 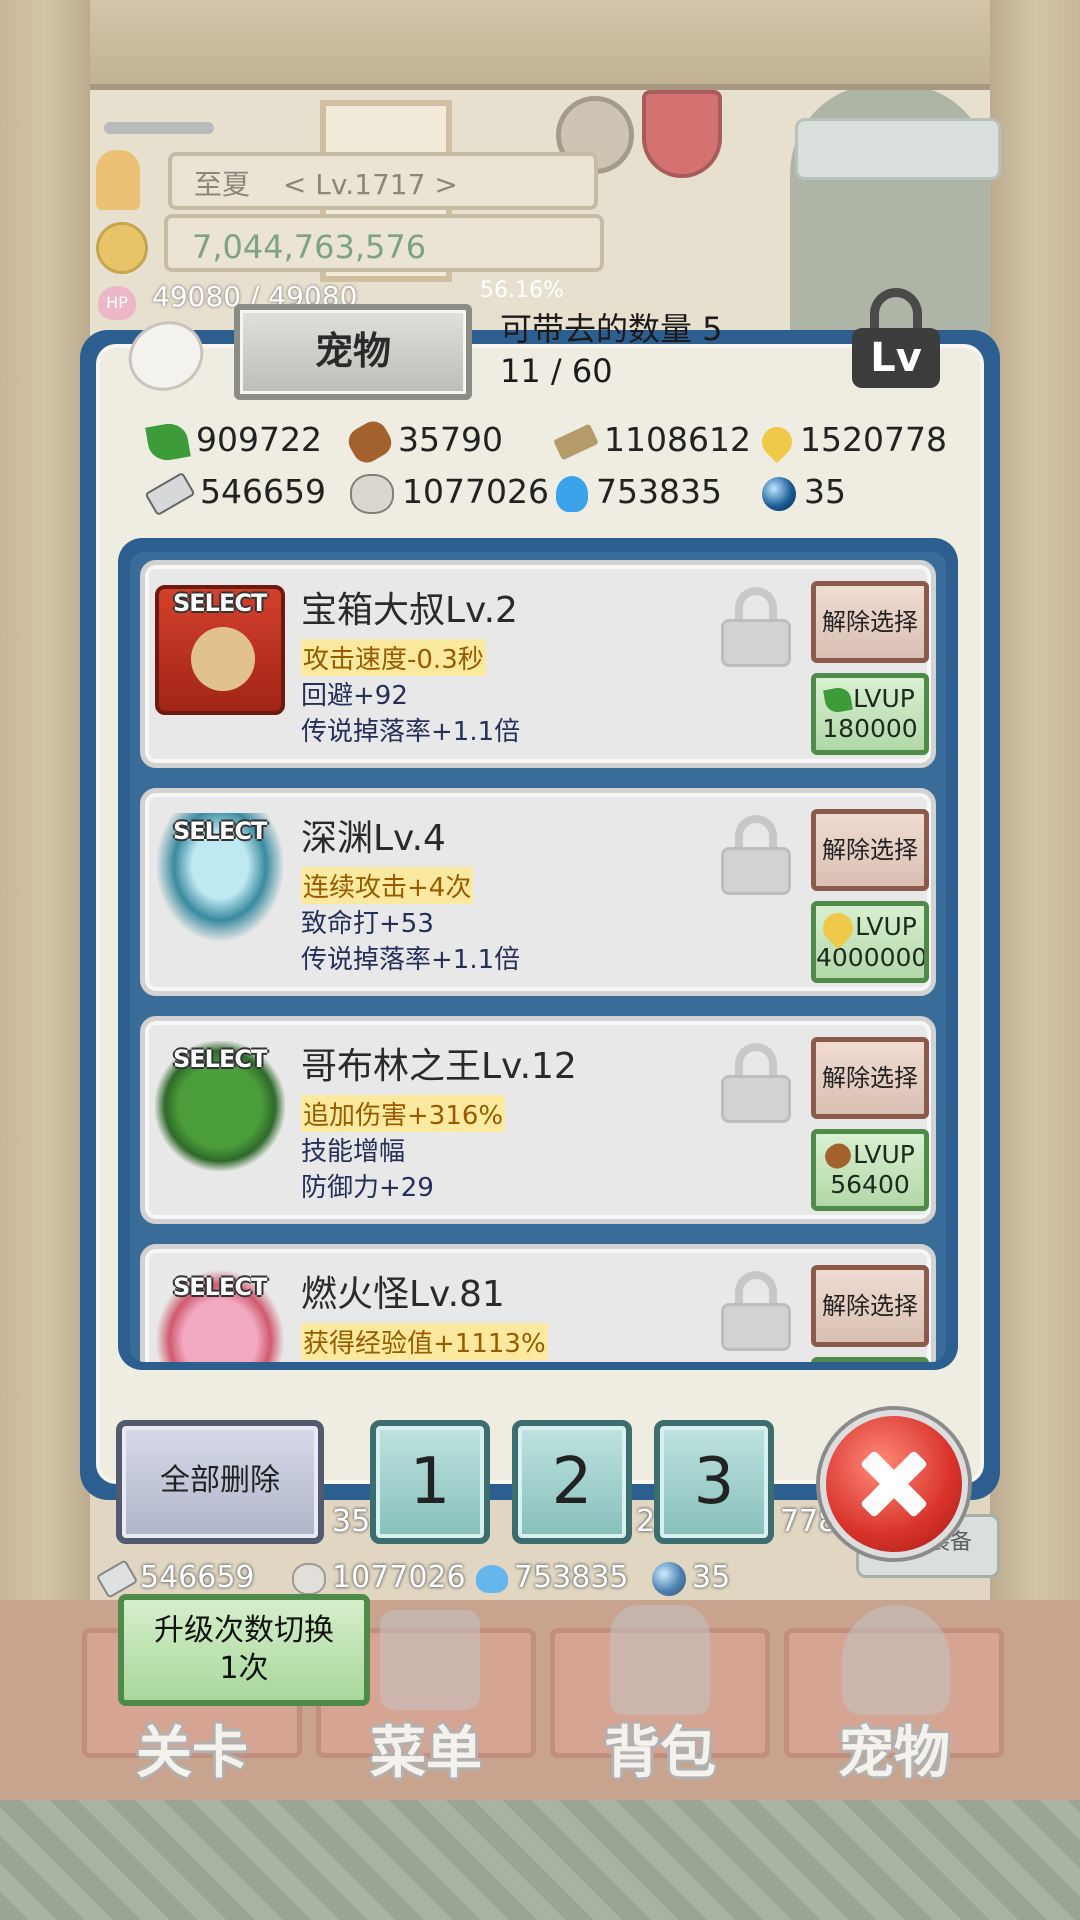 What do you see at coordinates (872, 957) in the screenshot?
I see `lvup-cost: 4000000` at bounding box center [872, 957].